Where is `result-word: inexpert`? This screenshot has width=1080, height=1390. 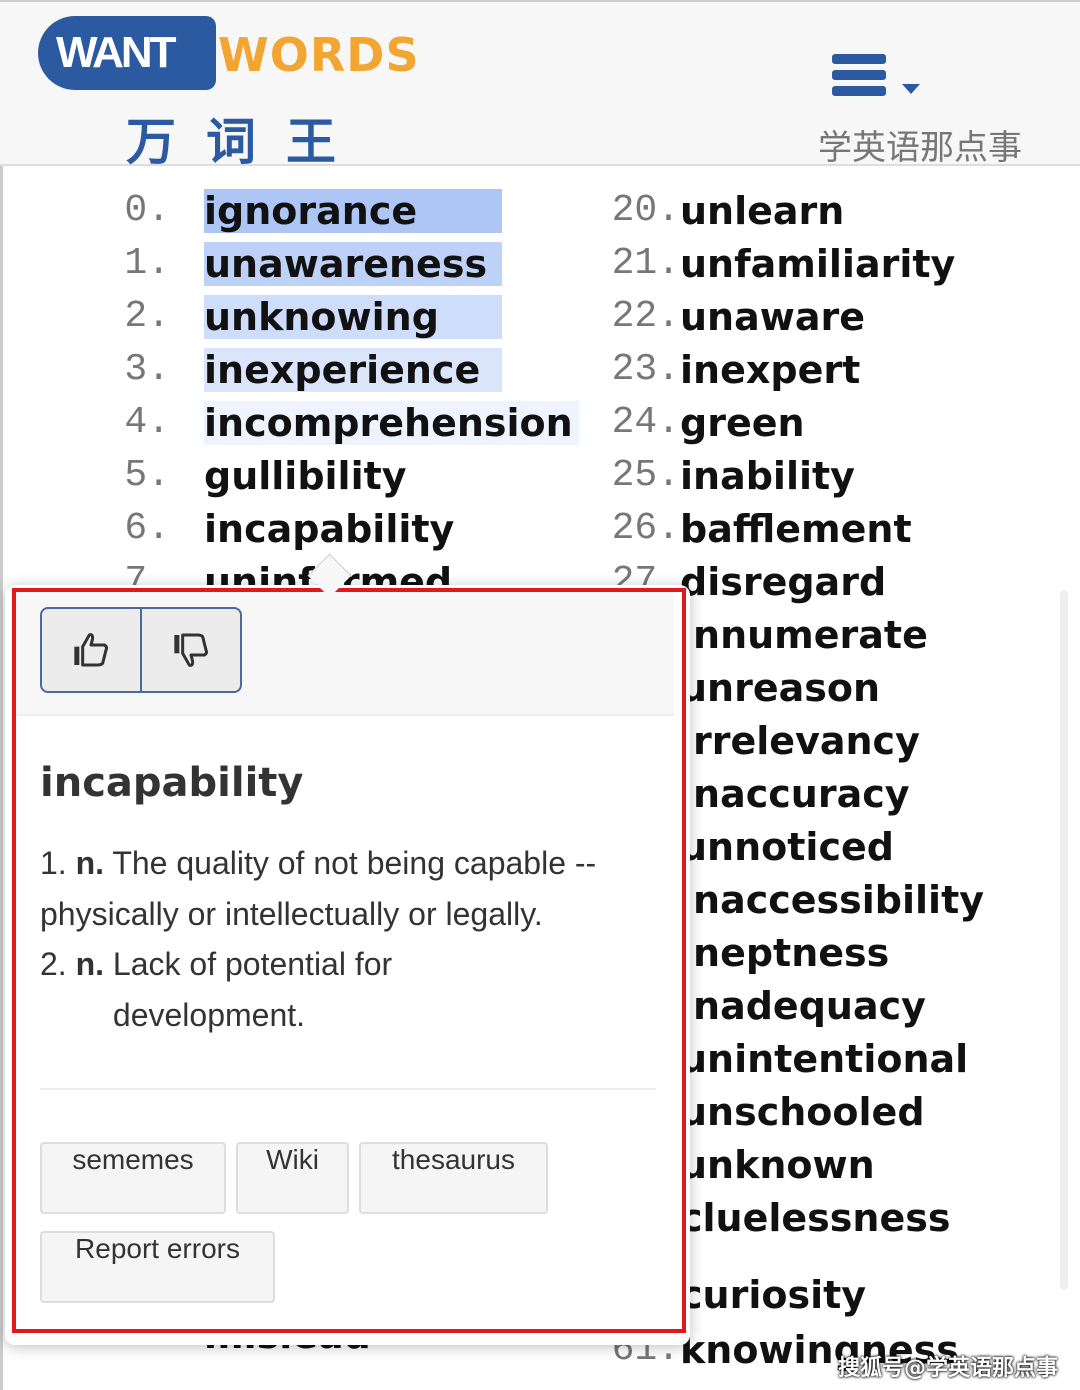 result-word: inexpert is located at coordinates (773, 370).